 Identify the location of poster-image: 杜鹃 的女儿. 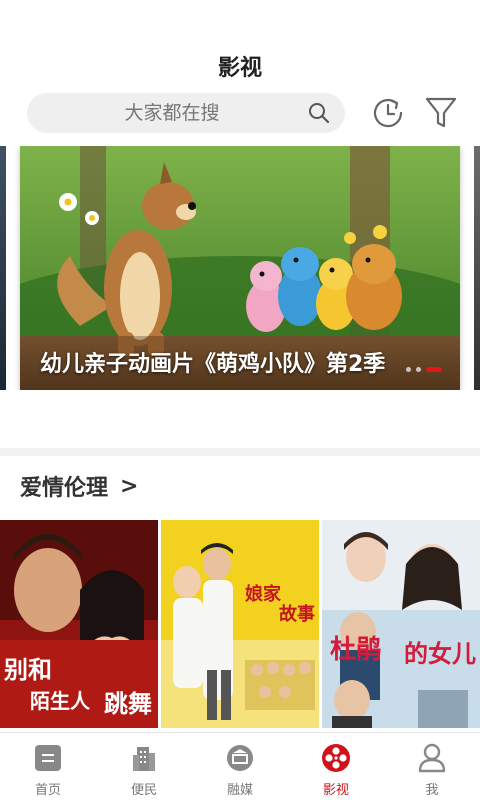
(401, 624).